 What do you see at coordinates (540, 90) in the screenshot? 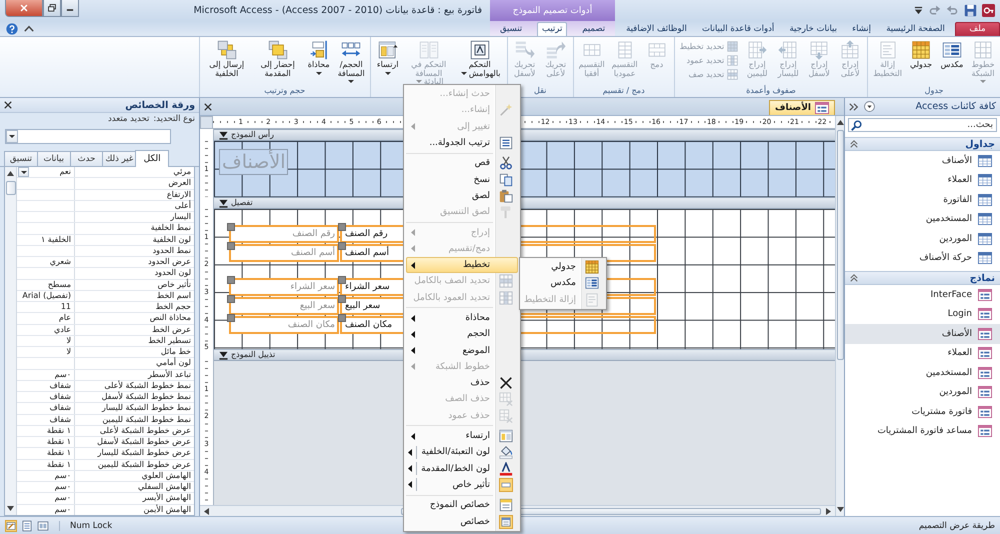
I see `group-label: نقل` at bounding box center [540, 90].